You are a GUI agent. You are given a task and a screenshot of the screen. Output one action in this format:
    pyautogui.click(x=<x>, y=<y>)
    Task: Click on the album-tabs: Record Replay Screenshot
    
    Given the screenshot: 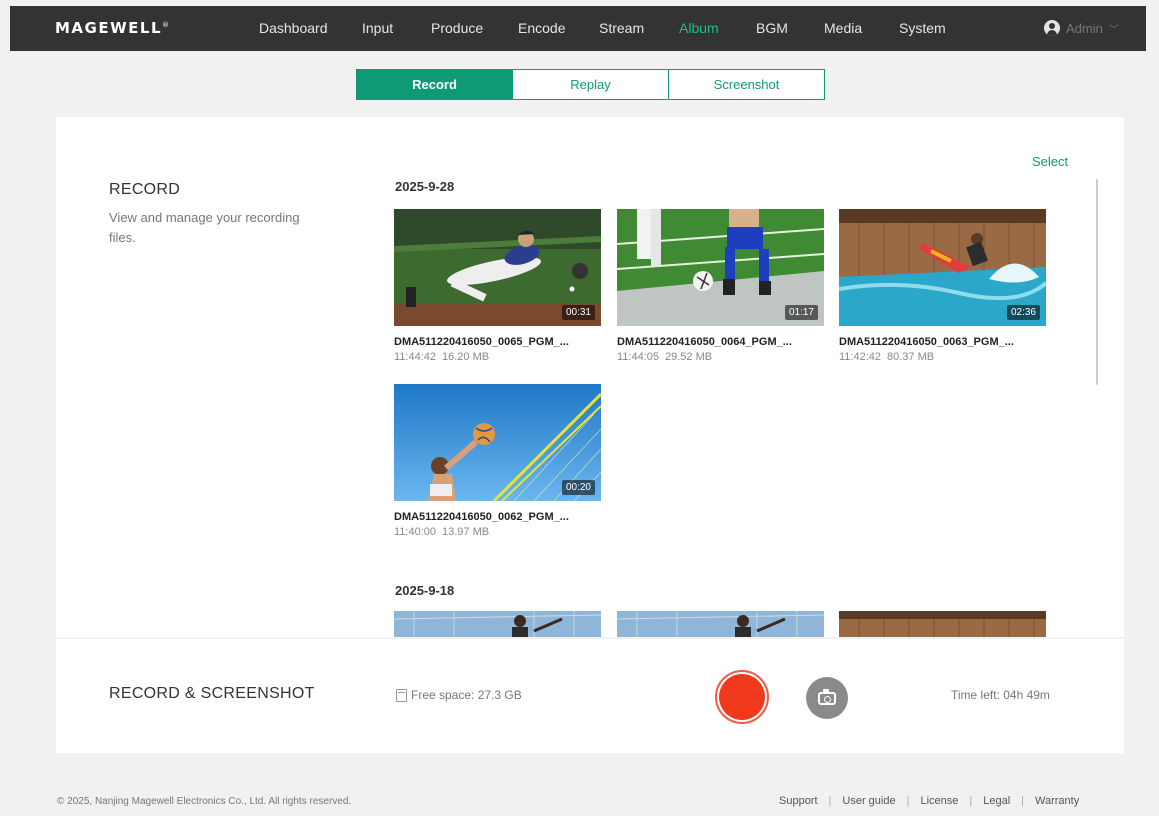 What is the action you would take?
    pyautogui.click(x=590, y=84)
    